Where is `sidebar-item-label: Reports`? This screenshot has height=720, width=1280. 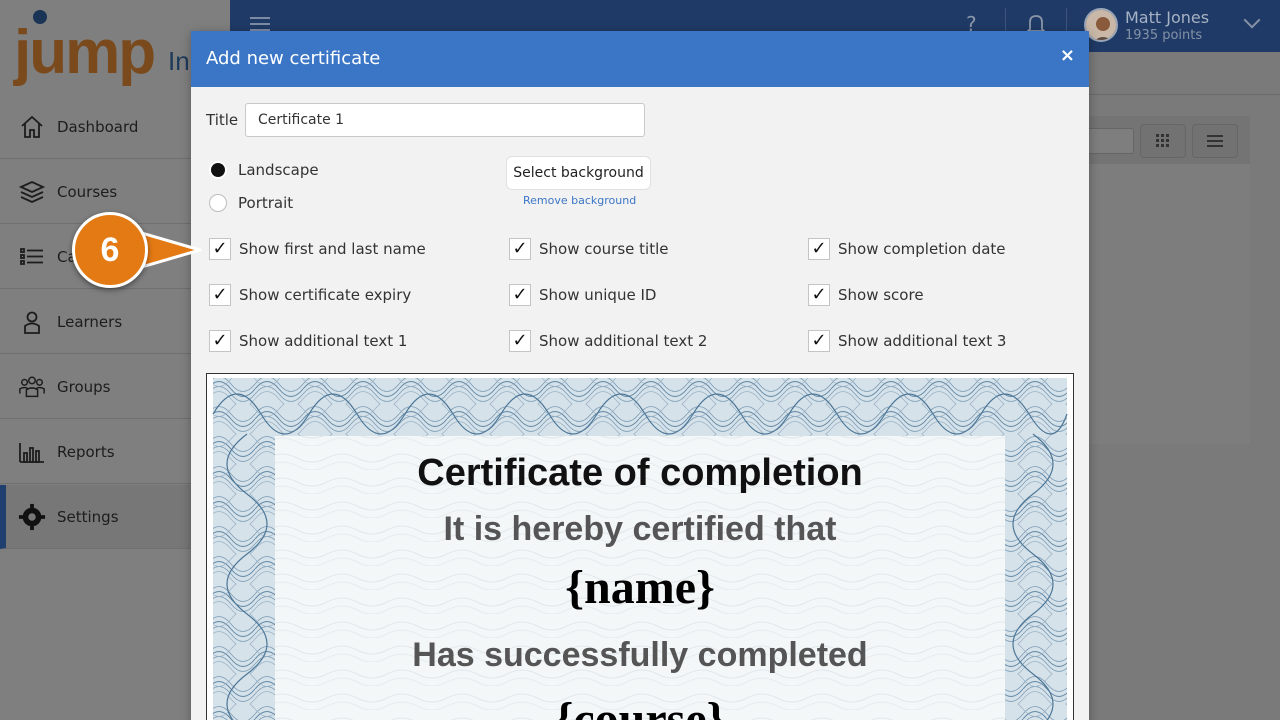 sidebar-item-label: Reports is located at coordinates (86, 451).